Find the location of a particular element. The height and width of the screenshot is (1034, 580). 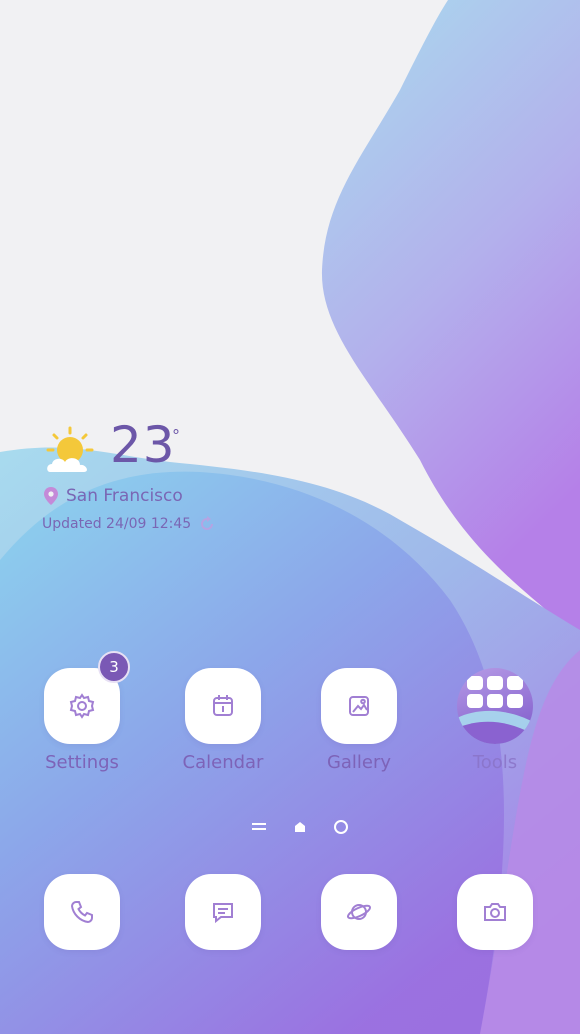

location-row: San Francisco is located at coordinates (113, 496).